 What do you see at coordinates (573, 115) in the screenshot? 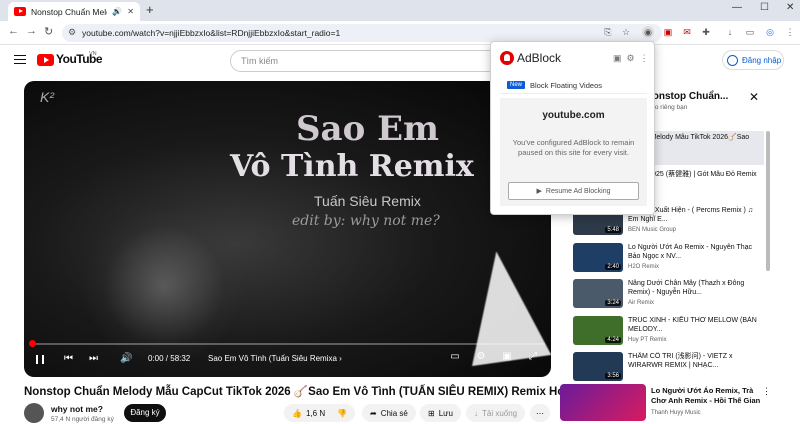
I see `adblock-site: youtube.com` at bounding box center [573, 115].